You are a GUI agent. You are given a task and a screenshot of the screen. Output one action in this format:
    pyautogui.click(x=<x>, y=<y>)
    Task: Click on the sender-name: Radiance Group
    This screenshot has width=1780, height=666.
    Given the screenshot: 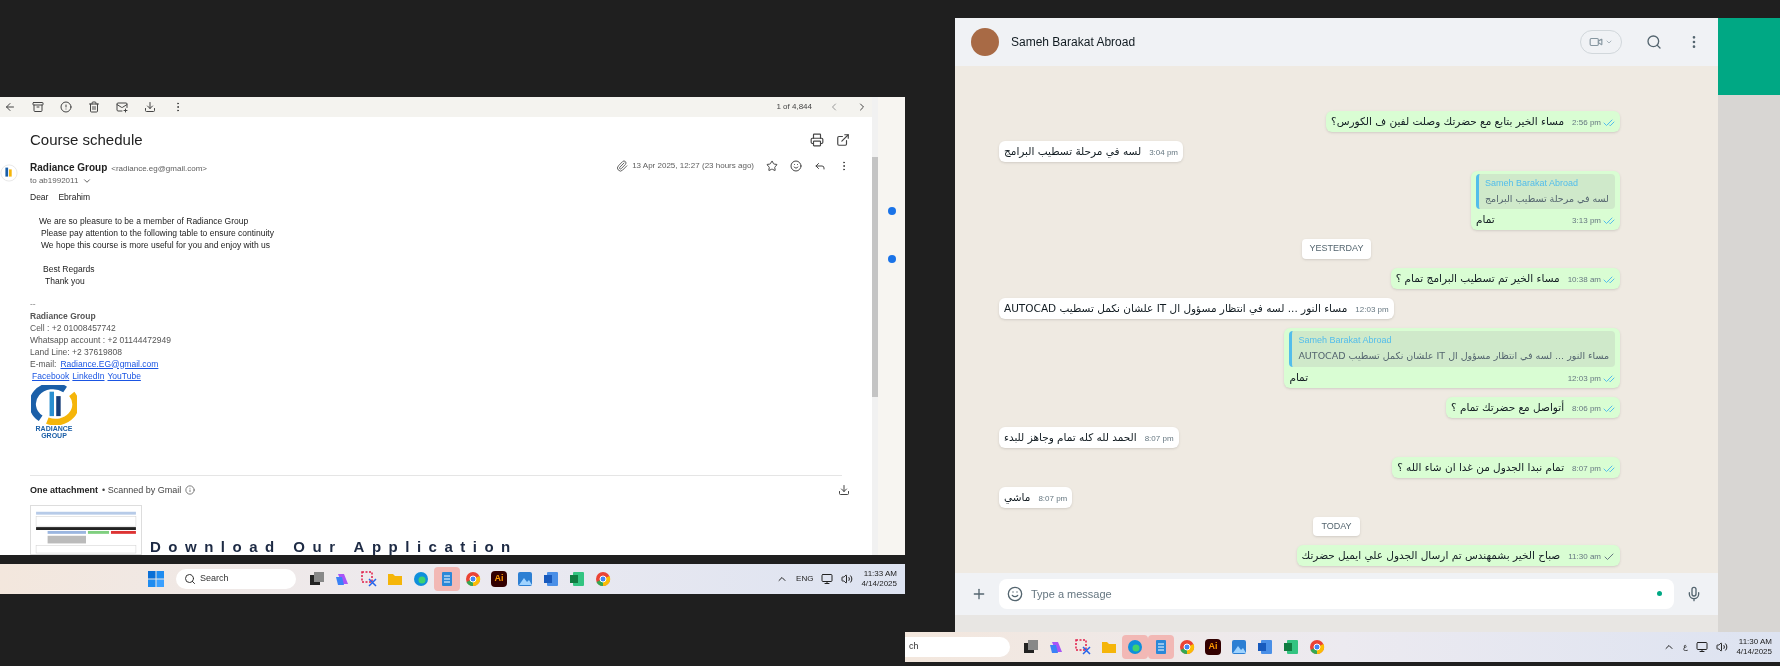 What is the action you would take?
    pyautogui.click(x=69, y=167)
    